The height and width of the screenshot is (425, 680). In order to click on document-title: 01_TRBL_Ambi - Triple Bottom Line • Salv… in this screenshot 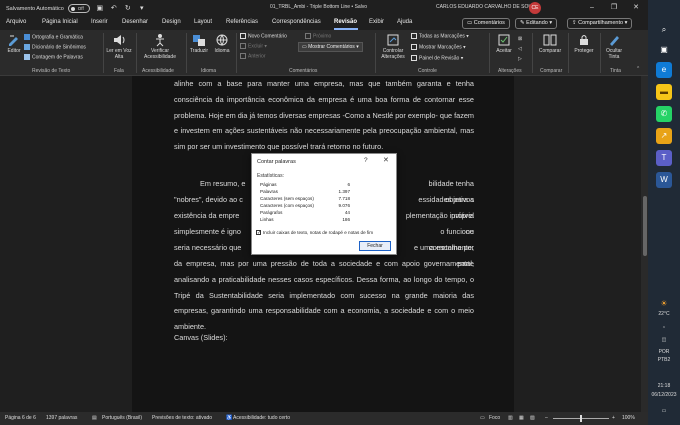, I will do `click(318, 7)`.